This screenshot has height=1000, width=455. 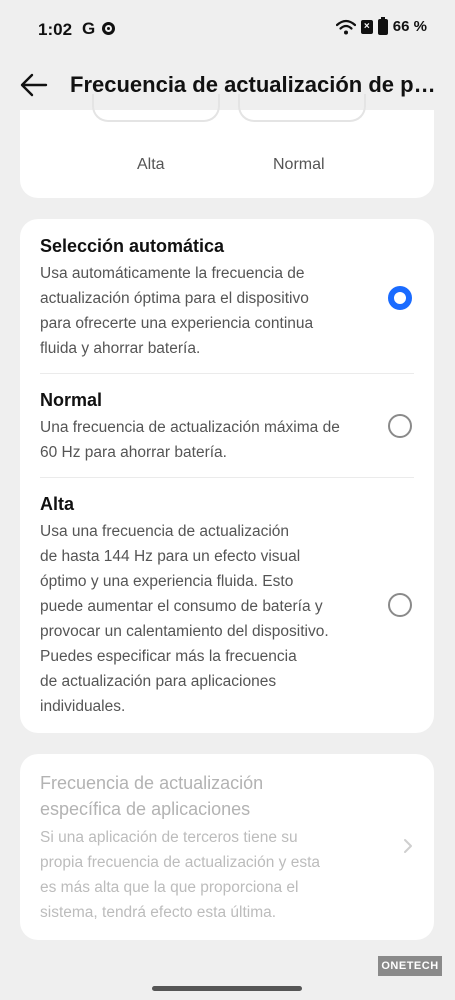 What do you see at coordinates (345, 26) in the screenshot?
I see `wifi-icon` at bounding box center [345, 26].